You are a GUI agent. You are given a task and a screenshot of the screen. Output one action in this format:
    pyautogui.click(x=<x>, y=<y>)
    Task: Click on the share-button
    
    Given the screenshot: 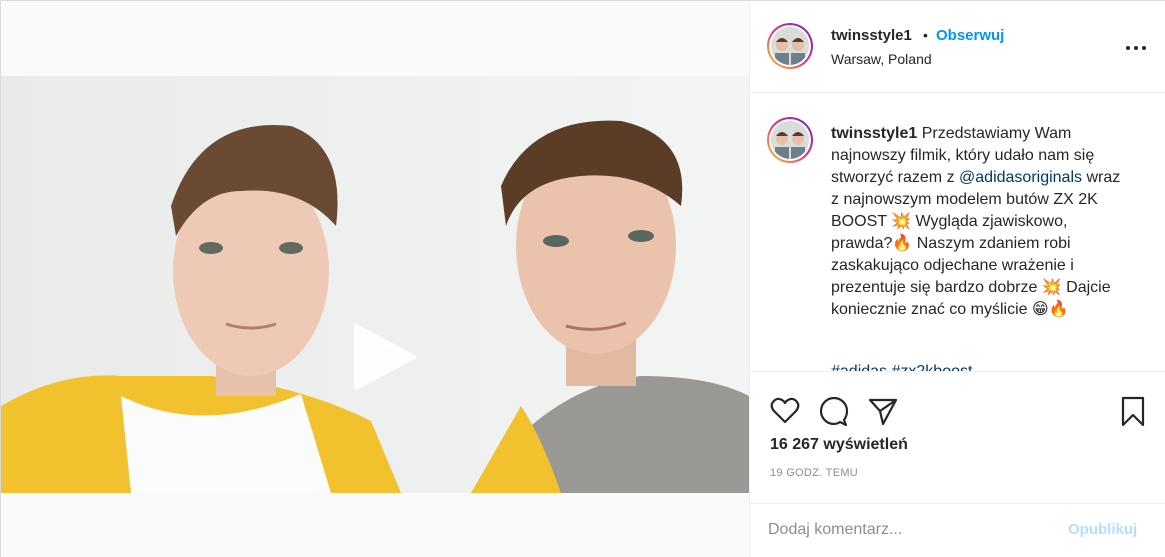 What is the action you would take?
    pyautogui.click(x=883, y=411)
    